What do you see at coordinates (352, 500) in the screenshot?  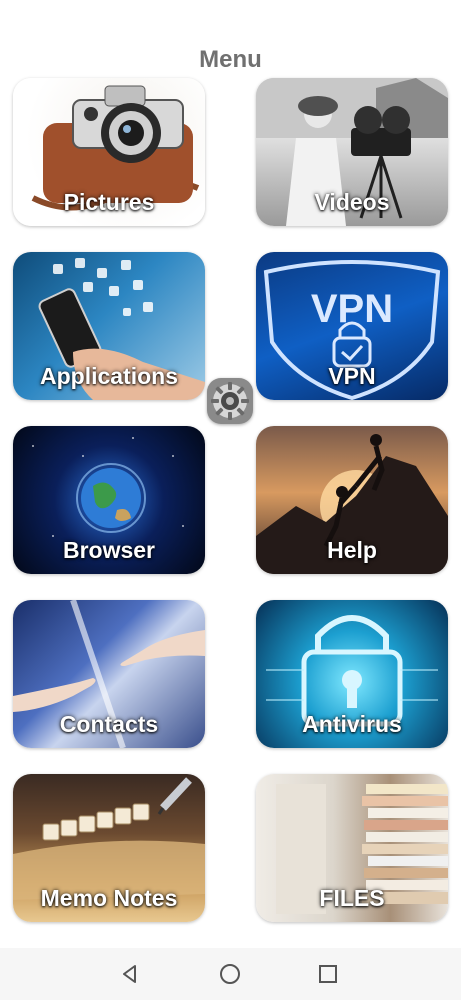 I see `tile-help: Help` at bounding box center [352, 500].